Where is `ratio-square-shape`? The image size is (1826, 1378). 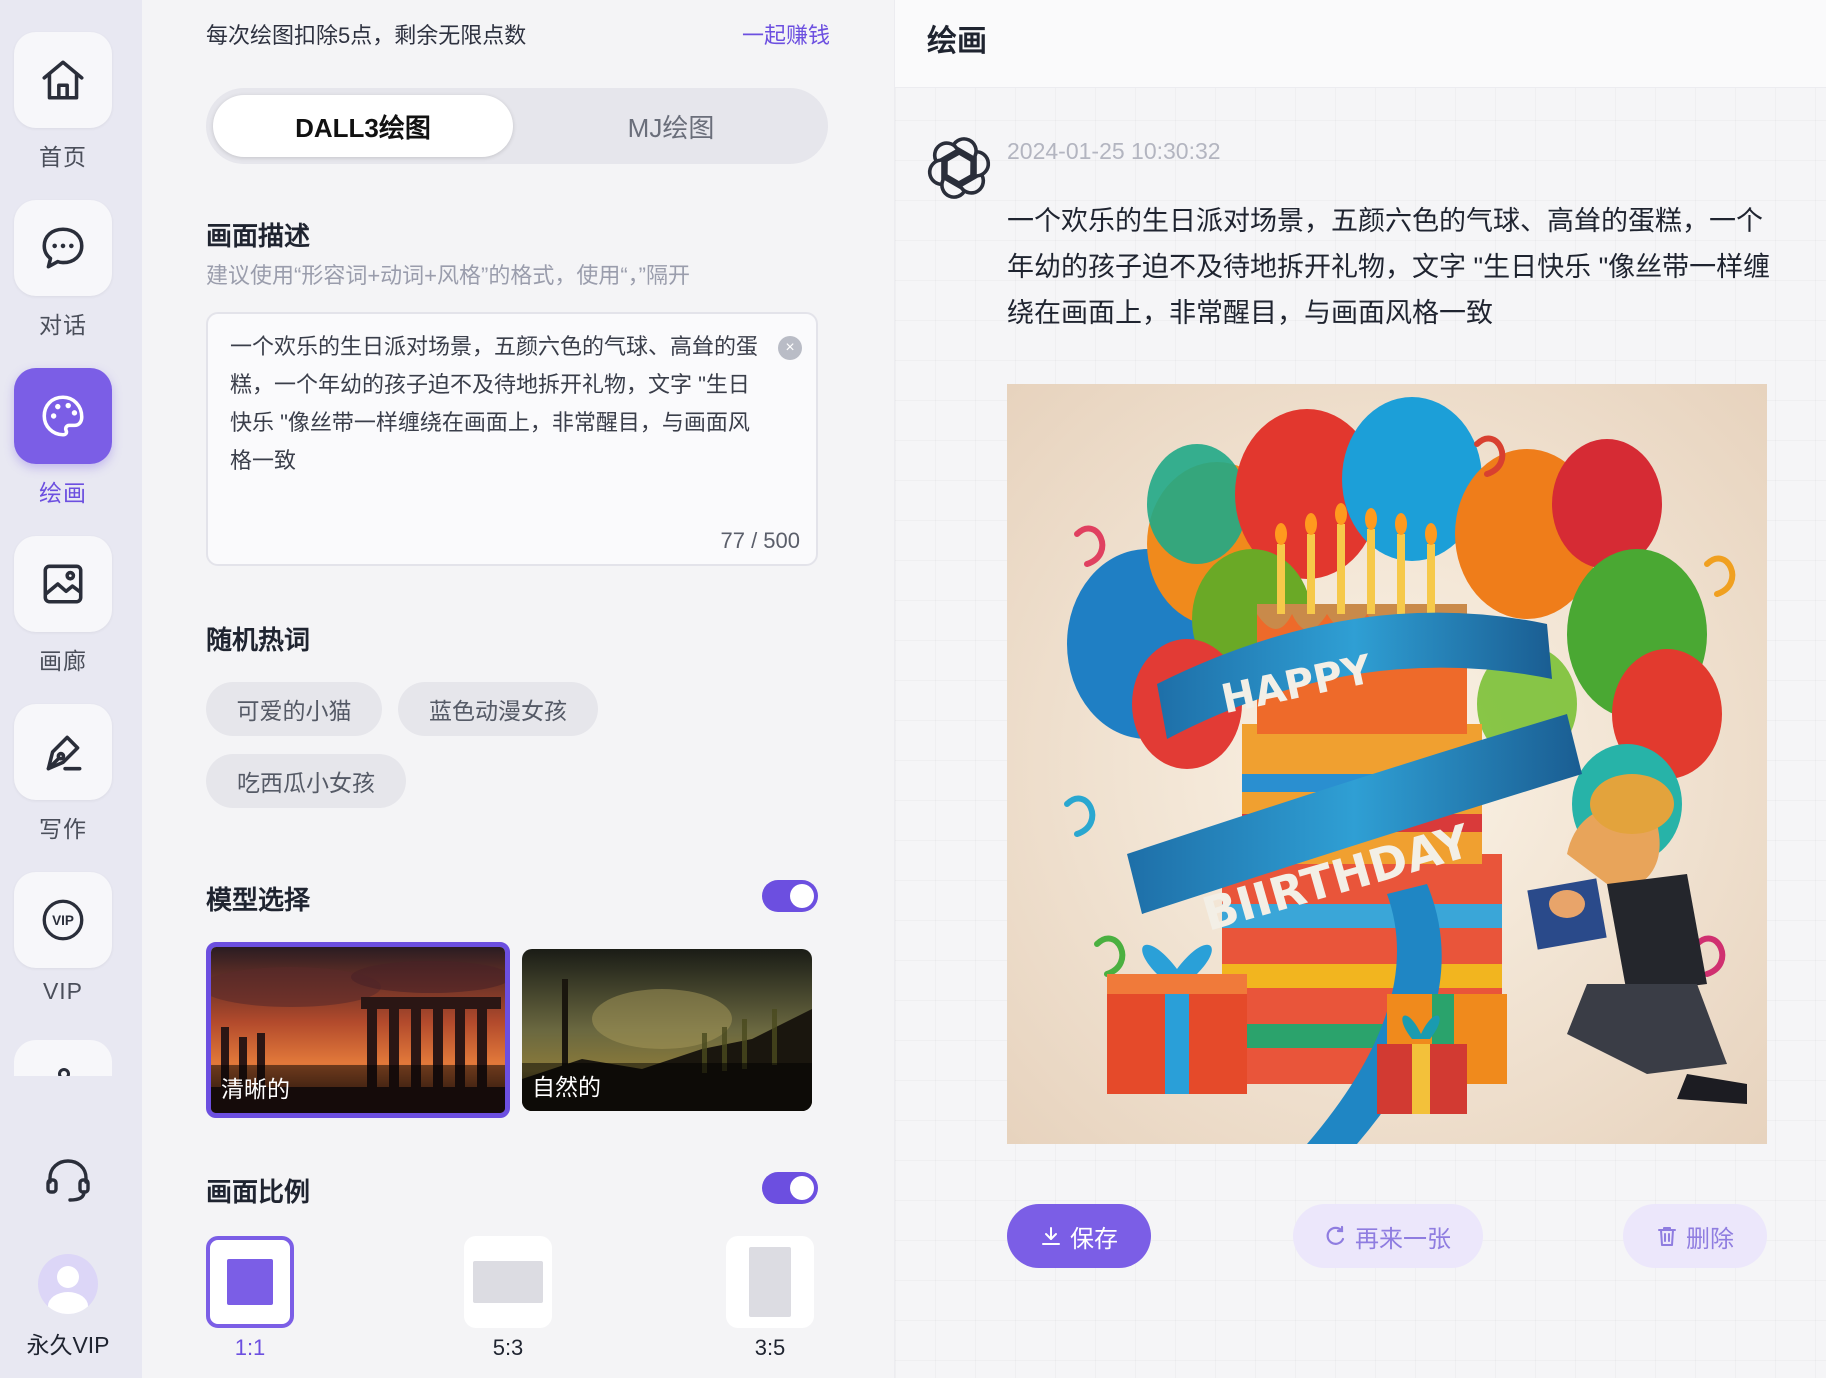
ratio-square-shape is located at coordinates (250, 1282).